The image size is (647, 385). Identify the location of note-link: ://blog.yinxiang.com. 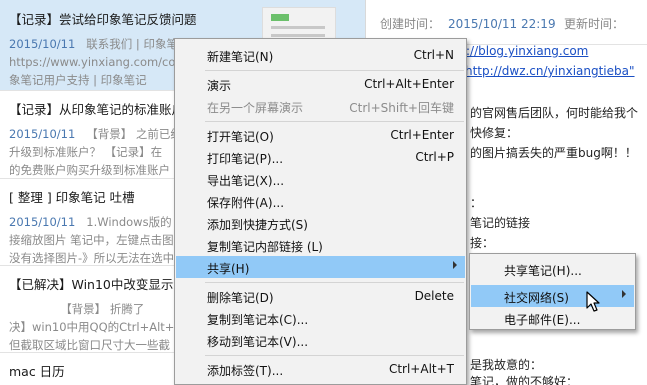
(527, 51).